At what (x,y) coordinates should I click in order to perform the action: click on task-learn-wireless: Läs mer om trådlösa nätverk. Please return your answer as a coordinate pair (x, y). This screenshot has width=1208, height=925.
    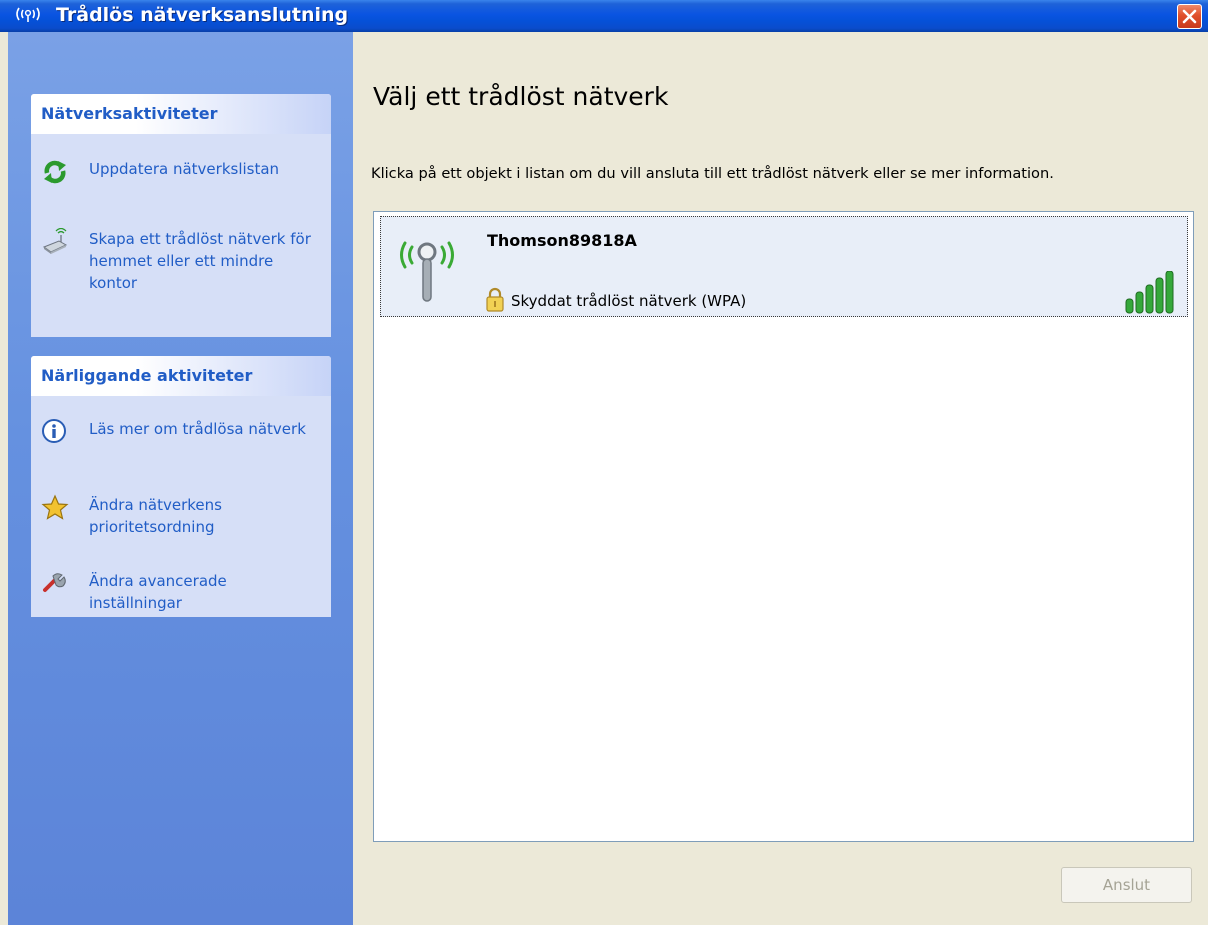
    Looking at the image, I should click on (183, 442).